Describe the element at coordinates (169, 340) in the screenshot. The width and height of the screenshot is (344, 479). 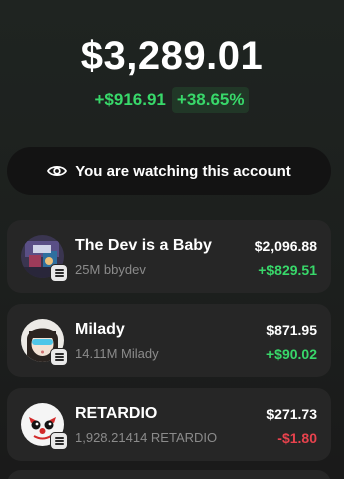
I see `token-row: Milady 14.11M Milady $871.95 +$90.02` at that location.